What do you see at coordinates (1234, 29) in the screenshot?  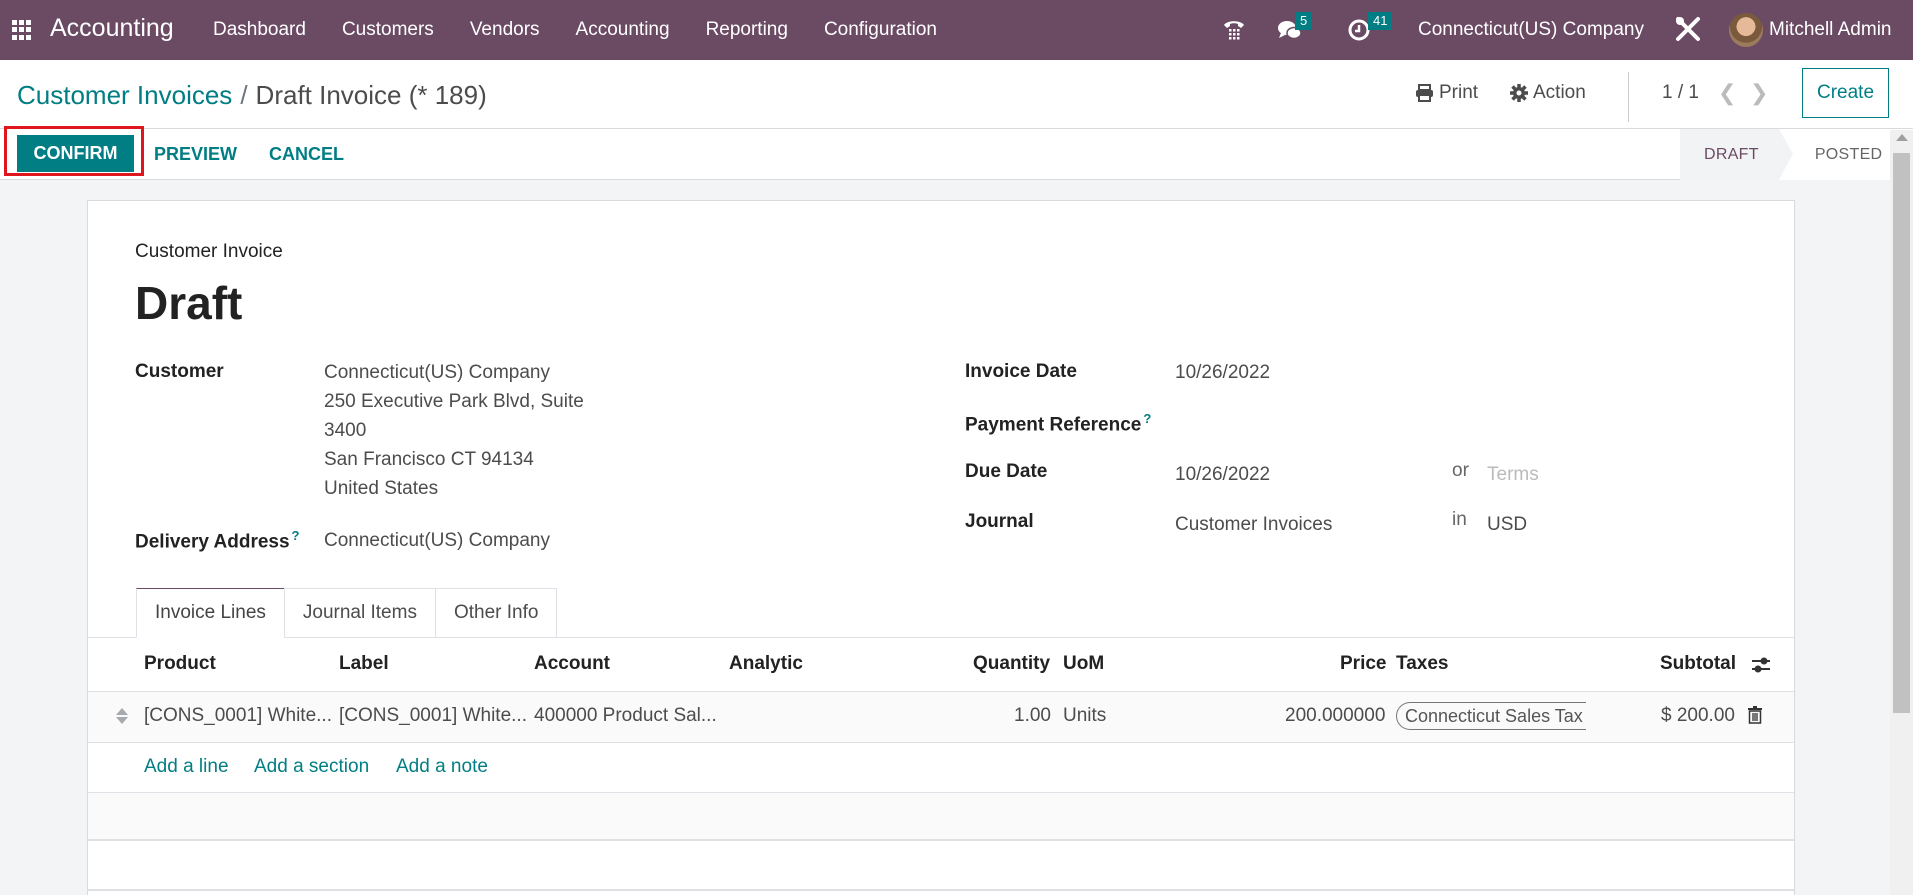 I see `voip-phone-icon` at bounding box center [1234, 29].